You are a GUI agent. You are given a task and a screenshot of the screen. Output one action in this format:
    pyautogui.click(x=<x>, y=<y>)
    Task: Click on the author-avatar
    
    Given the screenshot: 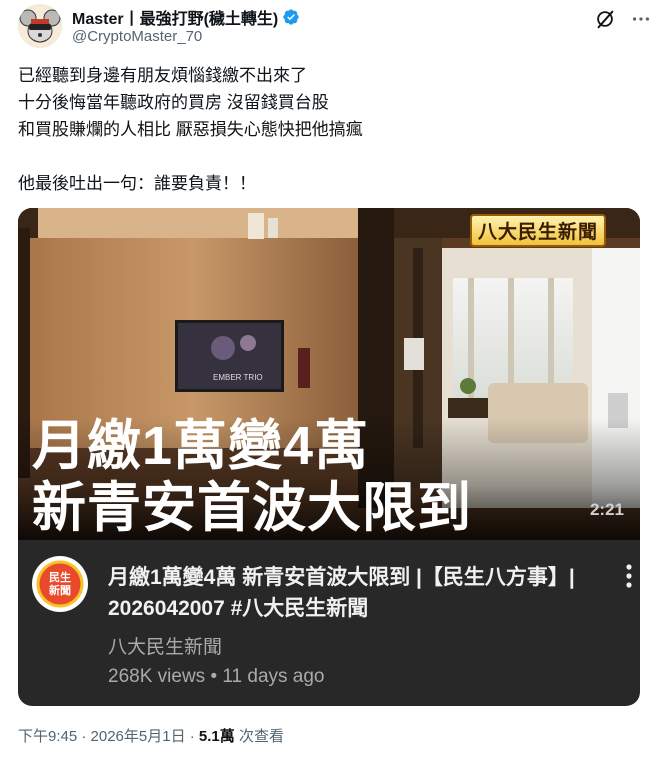 What is the action you would take?
    pyautogui.click(x=40, y=26)
    